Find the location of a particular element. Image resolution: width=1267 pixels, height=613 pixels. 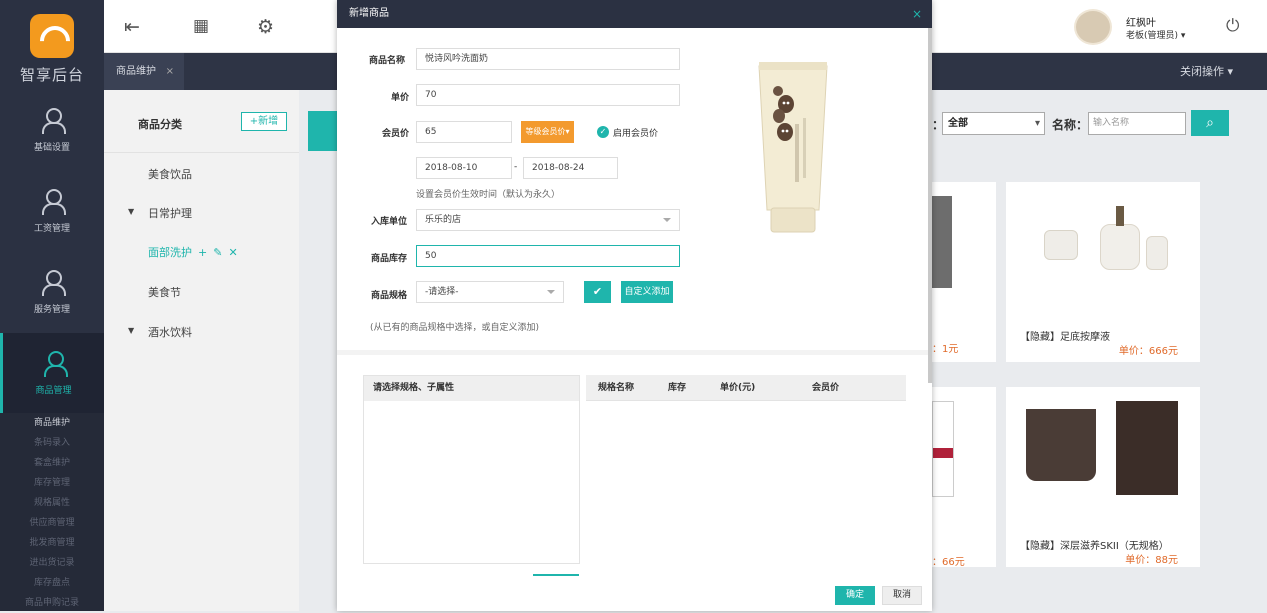

store-unit-select: 乐乐的店 is located at coordinates (548, 220).